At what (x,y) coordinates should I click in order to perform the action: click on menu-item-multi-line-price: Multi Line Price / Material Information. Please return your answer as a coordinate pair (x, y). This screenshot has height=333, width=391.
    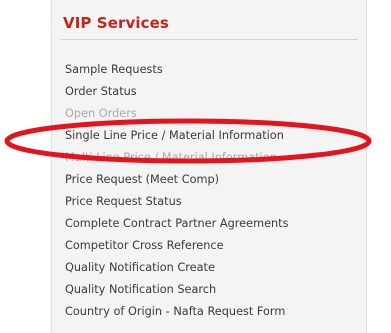
    Looking at the image, I should click on (171, 158).